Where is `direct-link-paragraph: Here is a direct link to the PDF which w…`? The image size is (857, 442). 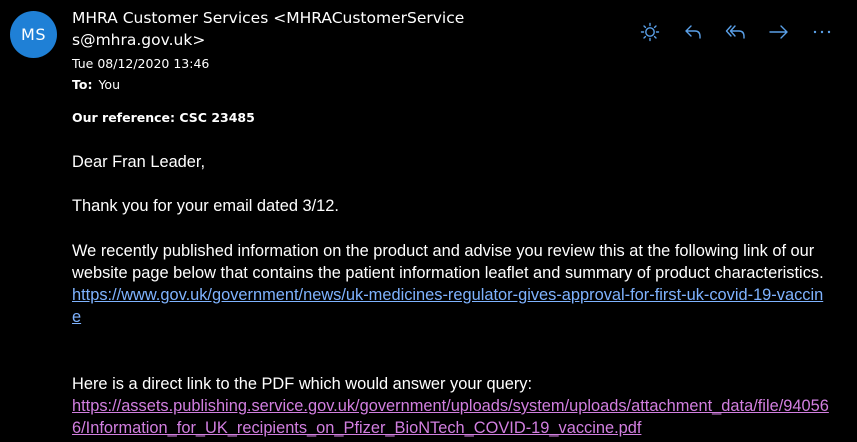 direct-link-paragraph: Here is a direct link to the PDF which w… is located at coordinates (452, 406).